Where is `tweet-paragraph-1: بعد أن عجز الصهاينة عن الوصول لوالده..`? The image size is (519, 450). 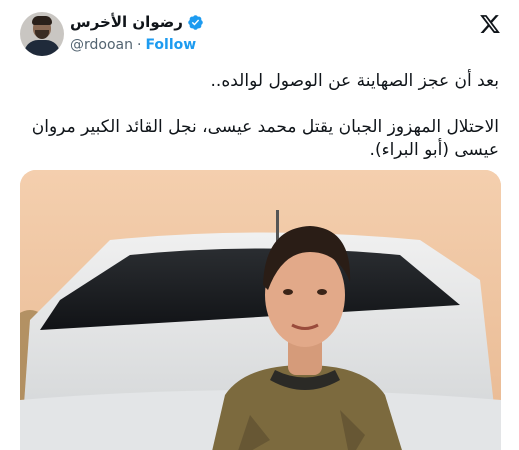 tweet-paragraph-1: بعد أن عجز الصهاينة عن الوصول لوالده.. is located at coordinates (354, 81).